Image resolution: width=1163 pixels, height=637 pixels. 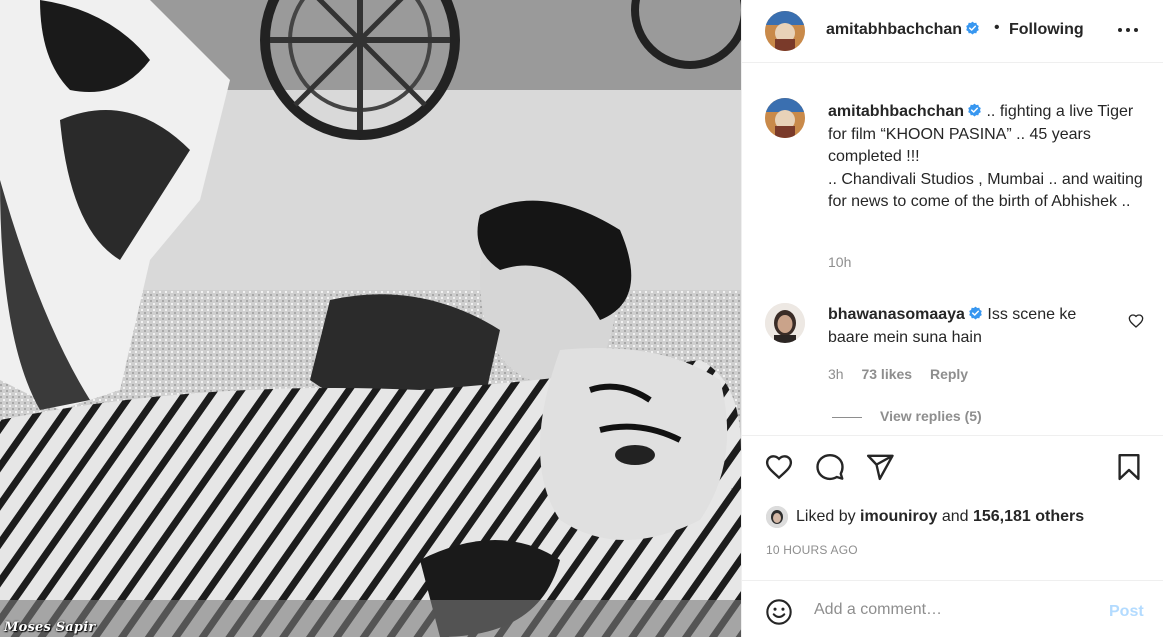 I want to click on following-button: Following, so click(x=1046, y=30).